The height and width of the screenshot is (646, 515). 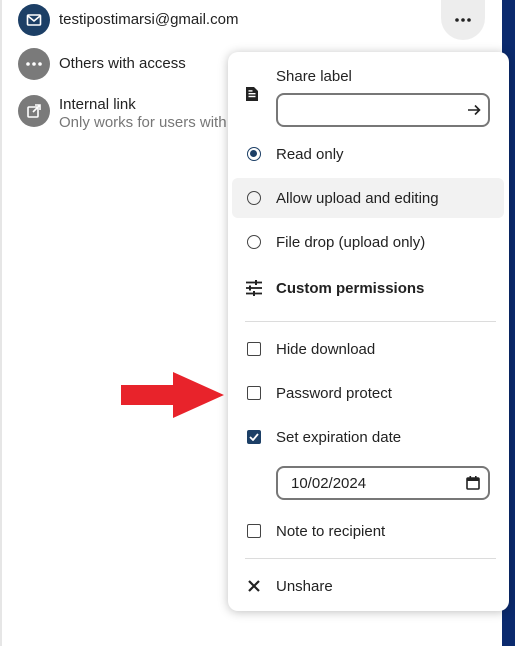 What do you see at coordinates (122, 63) in the screenshot?
I see `share-row-label: Others with access` at bounding box center [122, 63].